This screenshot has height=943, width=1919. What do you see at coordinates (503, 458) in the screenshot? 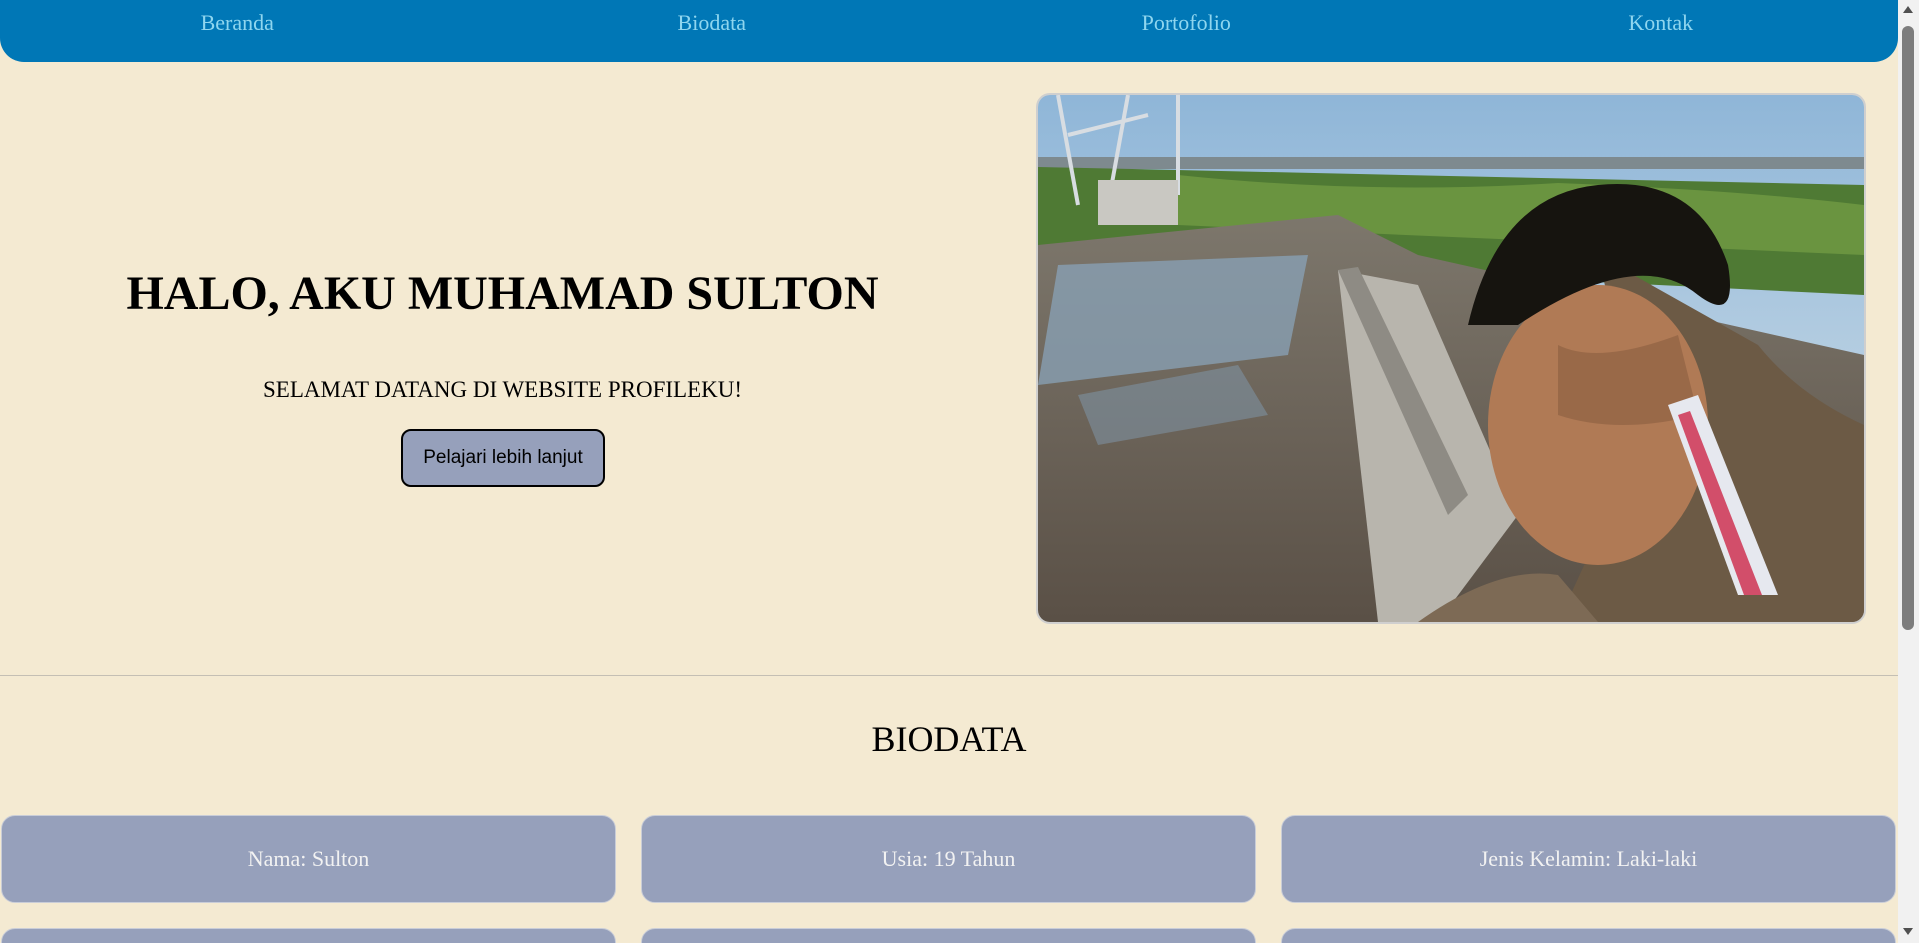
I see `learn-more-button: Pelajari lebih lanjut` at bounding box center [503, 458].